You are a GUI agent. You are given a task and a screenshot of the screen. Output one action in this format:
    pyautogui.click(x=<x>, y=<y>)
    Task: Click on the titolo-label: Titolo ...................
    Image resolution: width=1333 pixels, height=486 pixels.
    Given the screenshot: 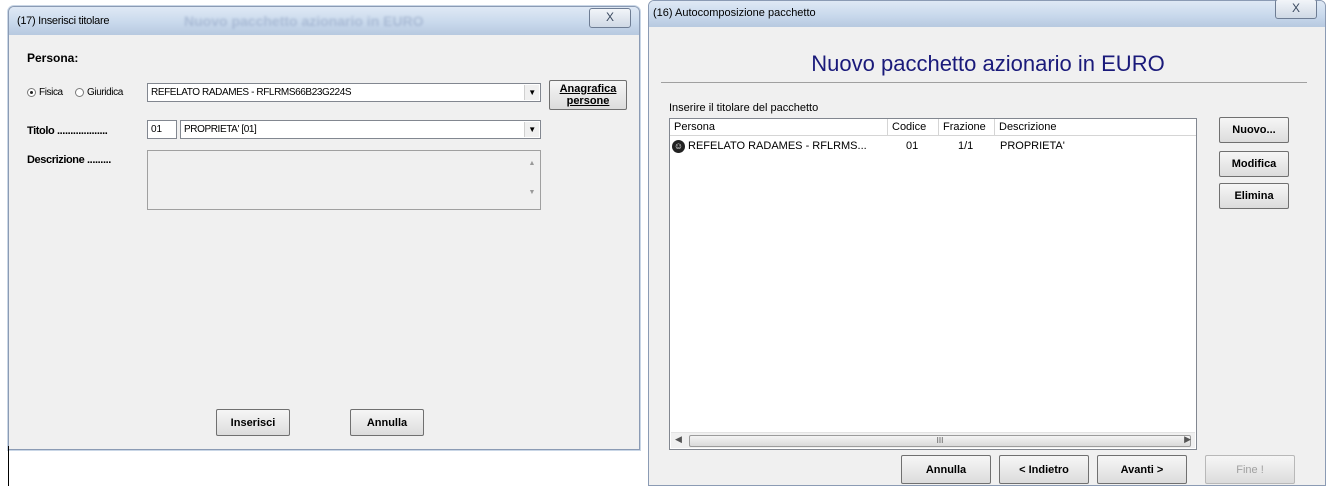 What is the action you would take?
    pyautogui.click(x=67, y=131)
    